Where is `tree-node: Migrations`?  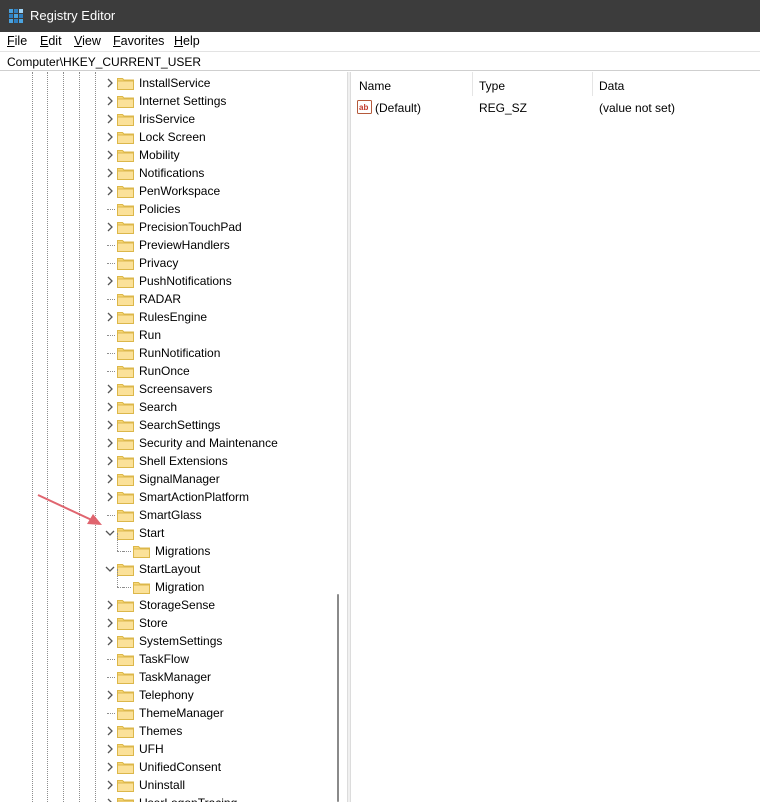 tree-node: Migrations is located at coordinates (165, 546).